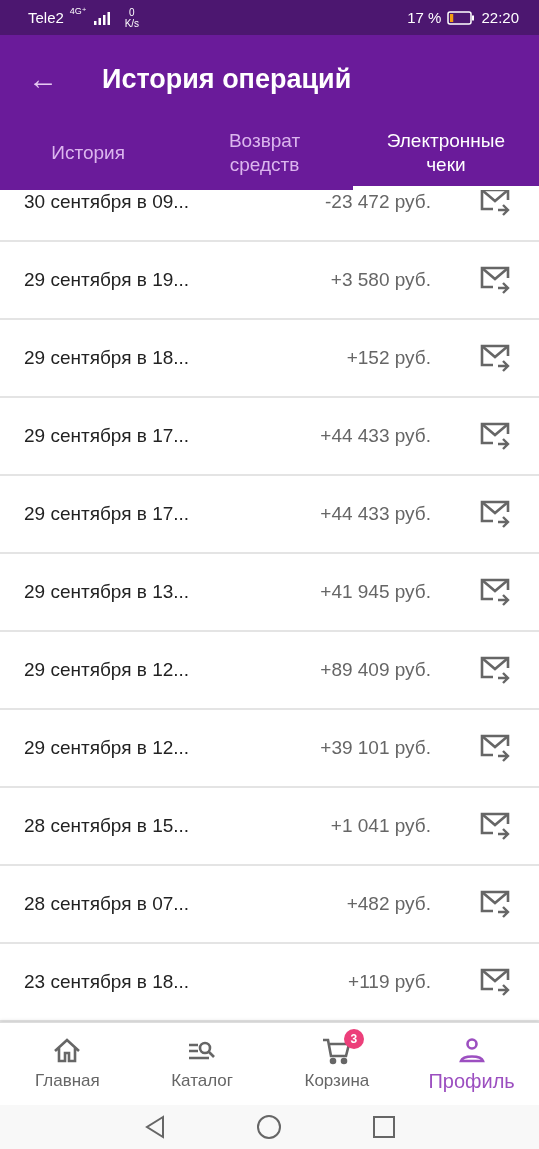 This screenshot has width=539, height=1149. I want to click on receipt-amount: +119 руб., so click(389, 982).